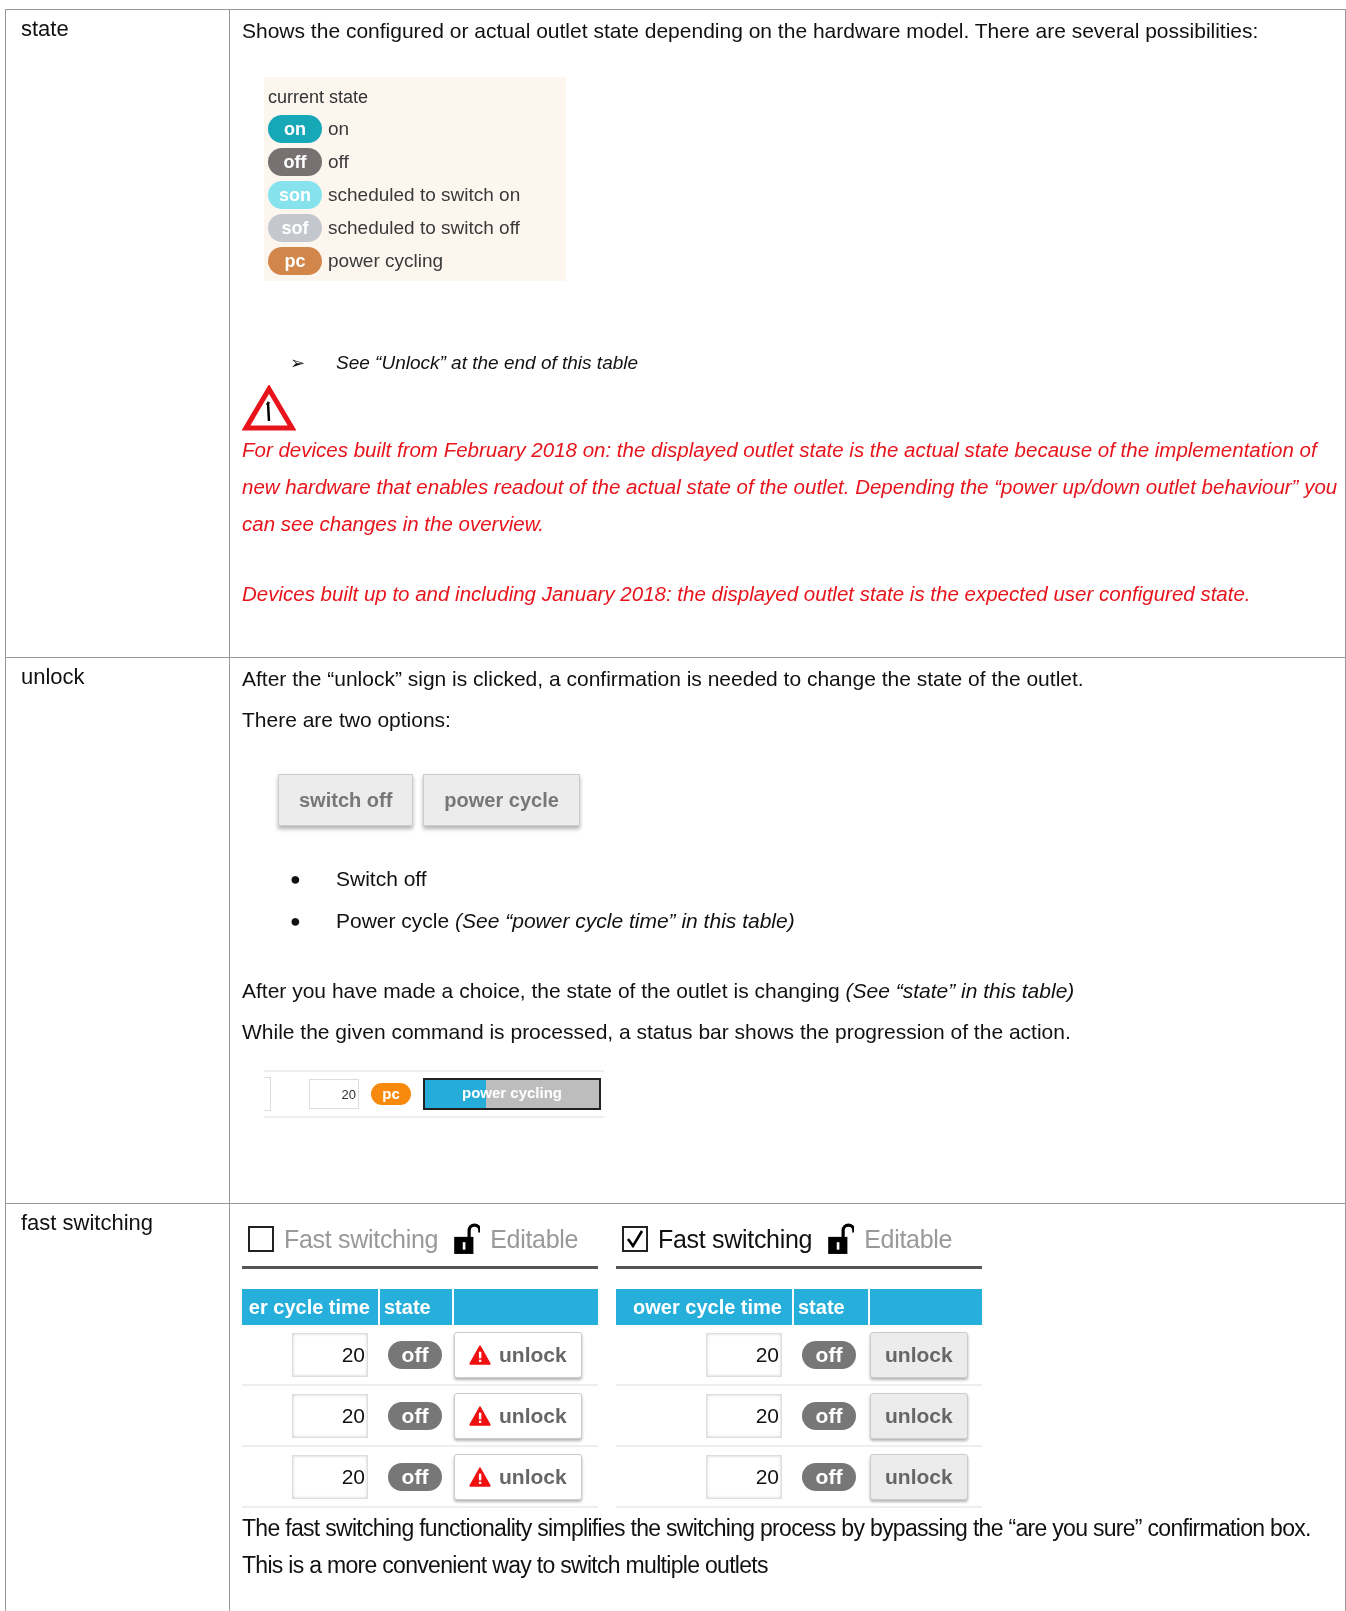 Image resolution: width=1346 pixels, height=1611 pixels. What do you see at coordinates (501, 800) in the screenshot?
I see `action-button: power cycle` at bounding box center [501, 800].